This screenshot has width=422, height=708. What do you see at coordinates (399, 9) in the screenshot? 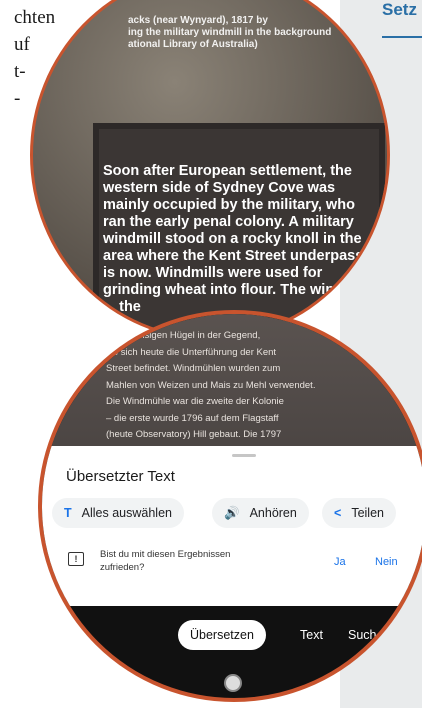
I see `sidebar-title: Setz` at bounding box center [399, 9].